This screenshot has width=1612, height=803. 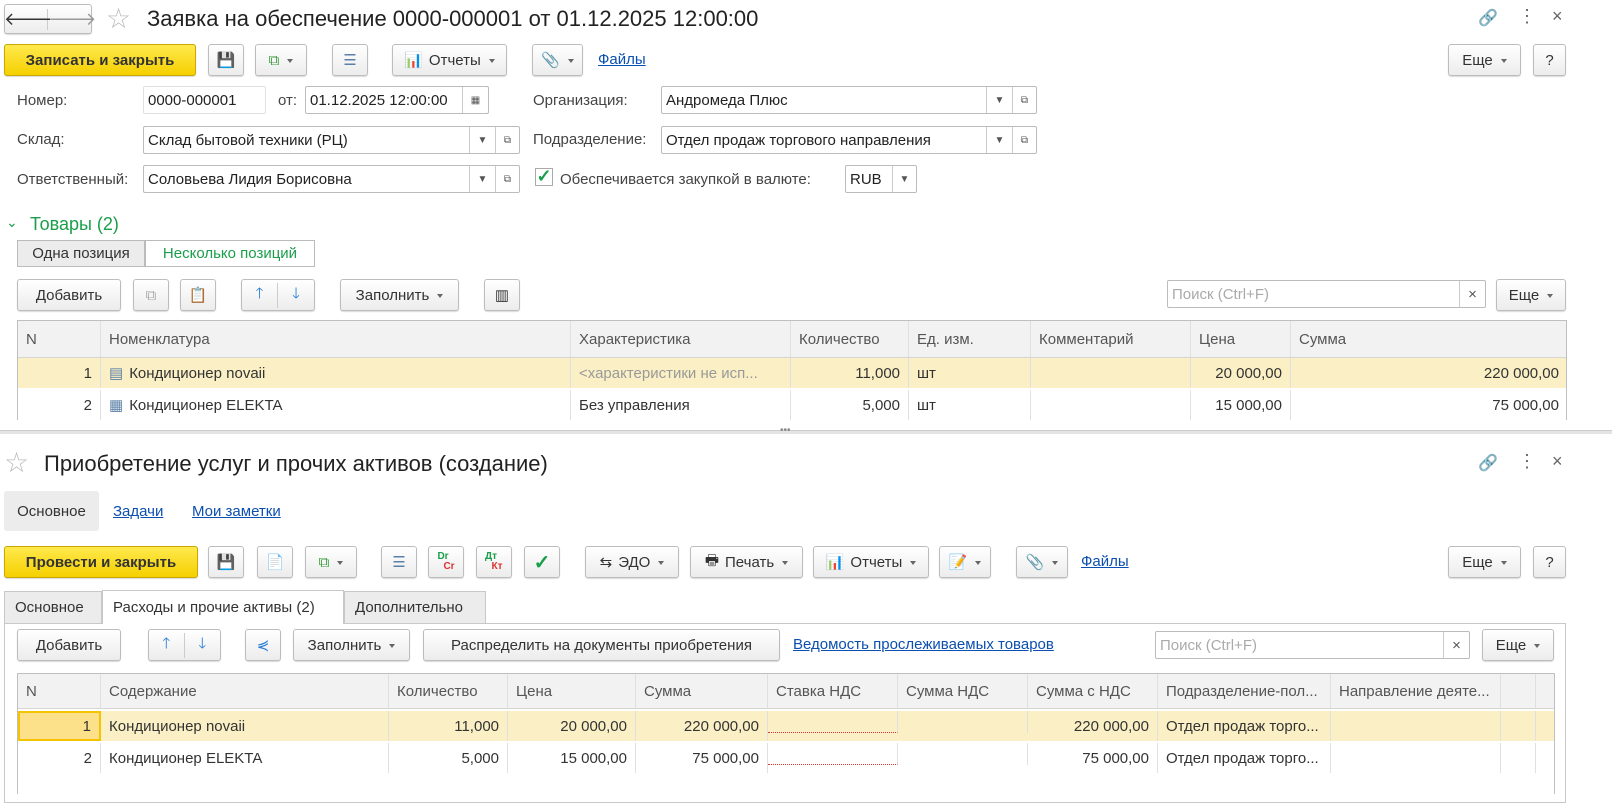 What do you see at coordinates (275, 562) in the screenshot?
I see `post-button: 📄` at bounding box center [275, 562].